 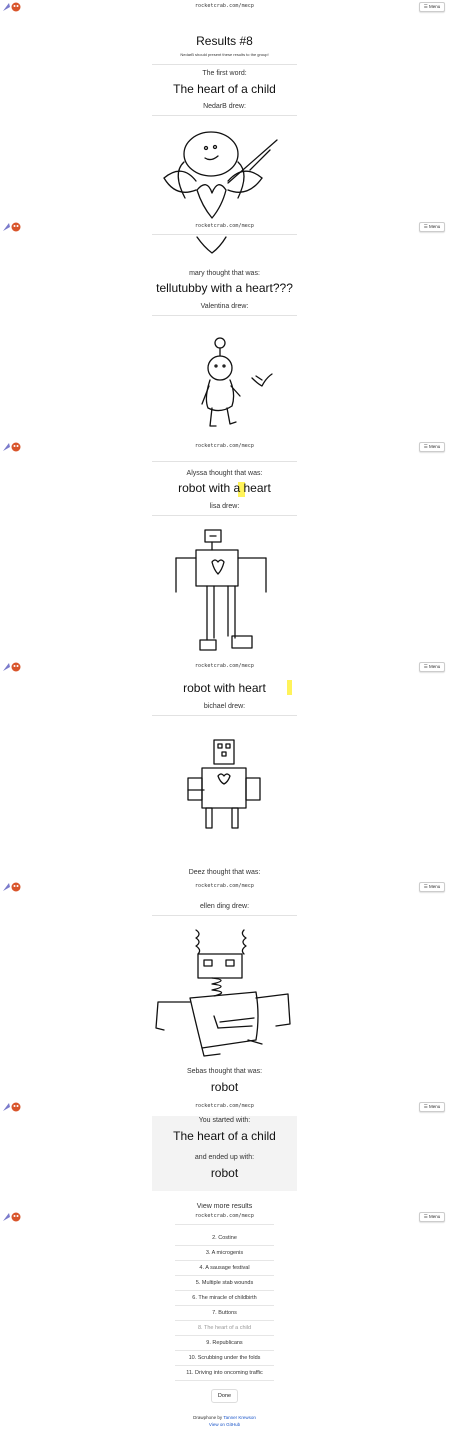 I want to click on drawing-robot-heart, so click(x=224, y=589).